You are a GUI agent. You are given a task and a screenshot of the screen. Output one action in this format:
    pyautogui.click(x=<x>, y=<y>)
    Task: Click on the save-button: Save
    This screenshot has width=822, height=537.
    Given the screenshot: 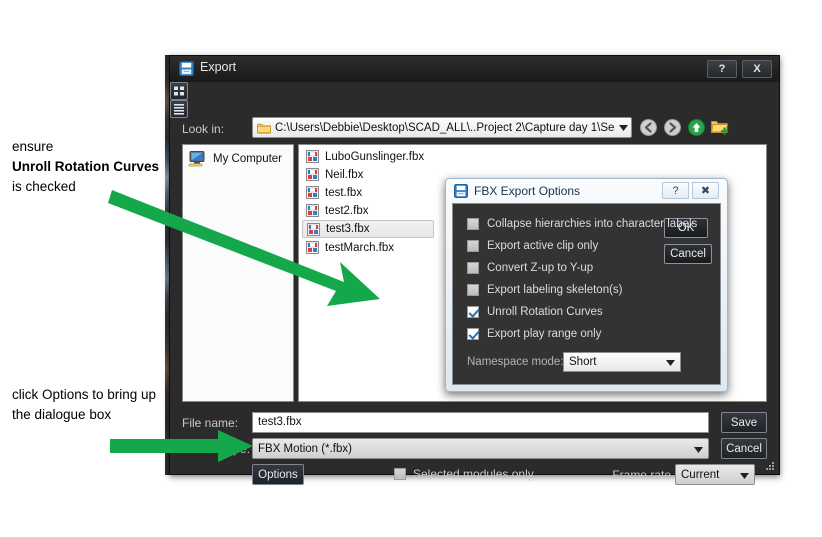 What is the action you would take?
    pyautogui.click(x=744, y=422)
    